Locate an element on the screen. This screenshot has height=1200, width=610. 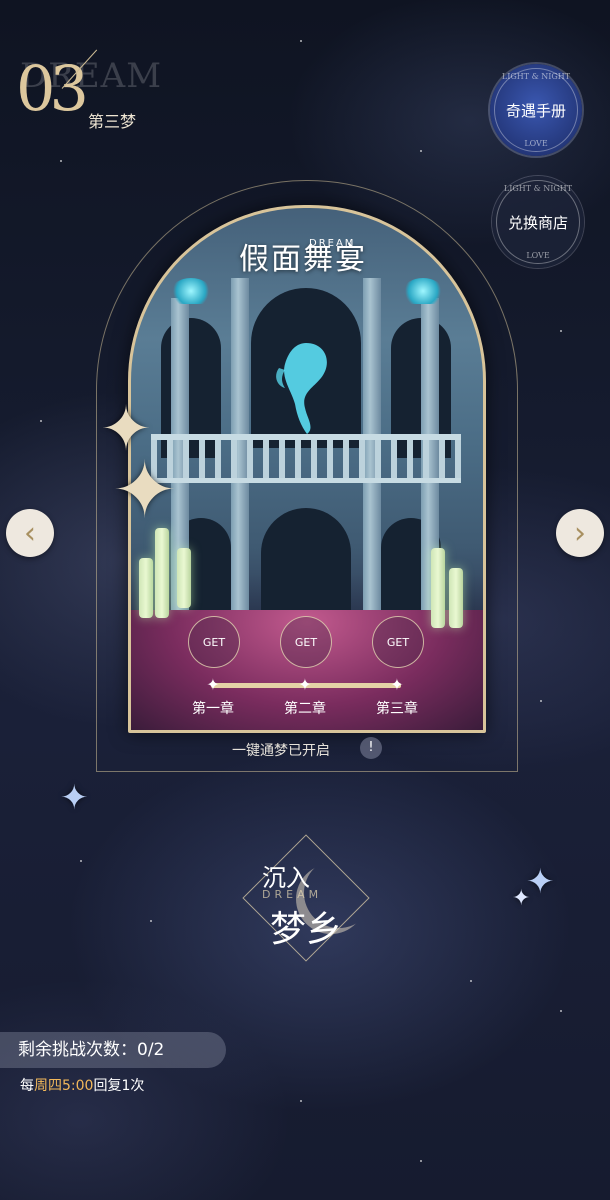
reward-get-1: GET is located at coordinates (214, 642).